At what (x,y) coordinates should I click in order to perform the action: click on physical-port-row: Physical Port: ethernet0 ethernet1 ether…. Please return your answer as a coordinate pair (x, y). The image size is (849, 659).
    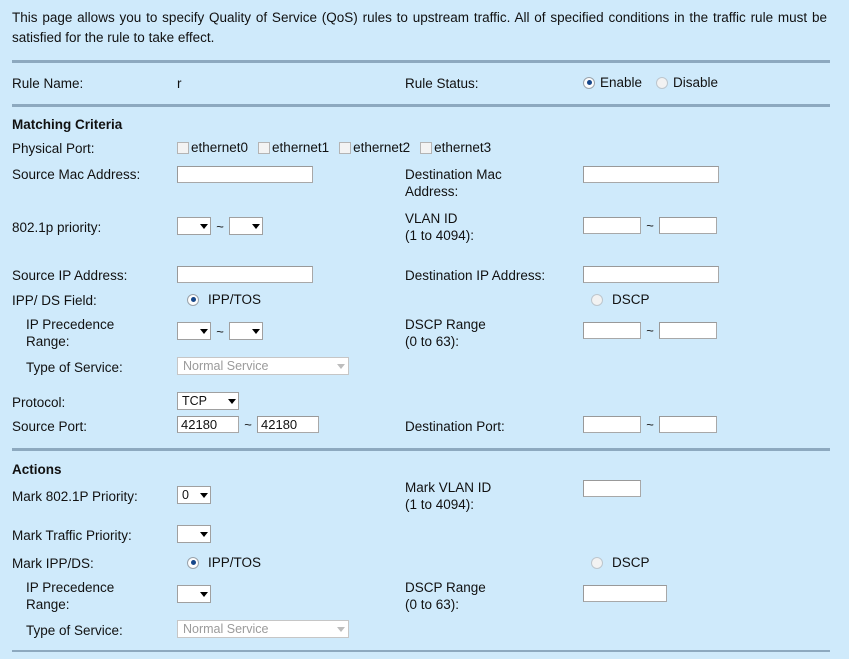
    Looking at the image, I should click on (421, 148).